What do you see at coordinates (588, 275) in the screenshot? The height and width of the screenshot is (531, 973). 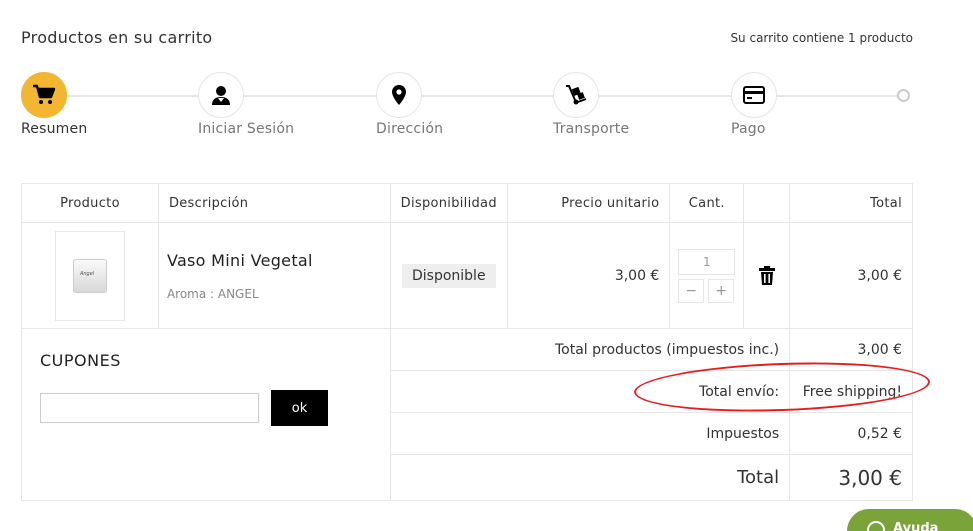 I see `unit-price: 3,00 €` at bounding box center [588, 275].